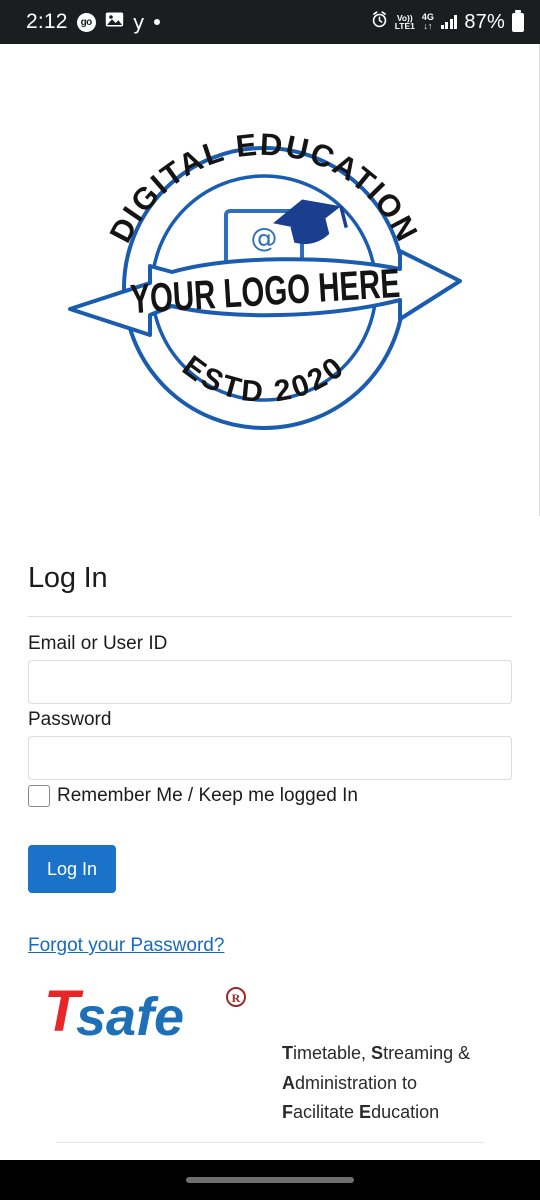 Image resolution: width=540 pixels, height=1200 pixels. I want to click on status-bar: 2:12 go y Vo)) LTE1 4G ↓↑ 87%, so click(270, 22).